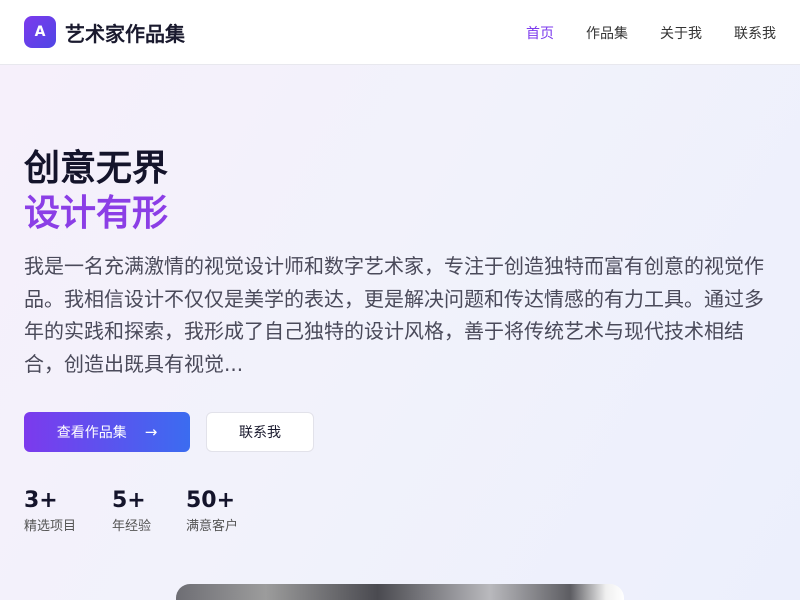 The image size is (800, 600). I want to click on nav-item-about: 关于我, so click(681, 33).